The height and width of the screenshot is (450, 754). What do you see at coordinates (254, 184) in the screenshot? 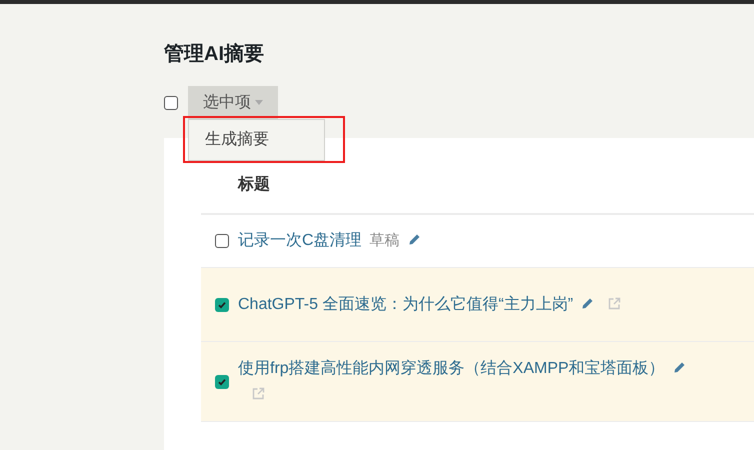
I see `column-header: 标题` at bounding box center [254, 184].